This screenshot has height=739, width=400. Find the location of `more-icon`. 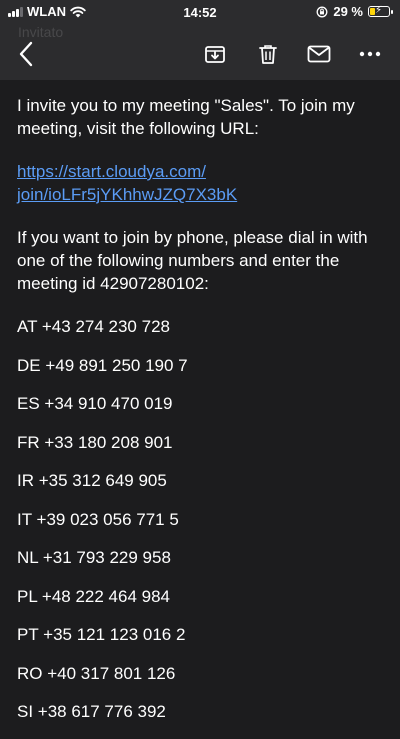

more-icon is located at coordinates (370, 54).